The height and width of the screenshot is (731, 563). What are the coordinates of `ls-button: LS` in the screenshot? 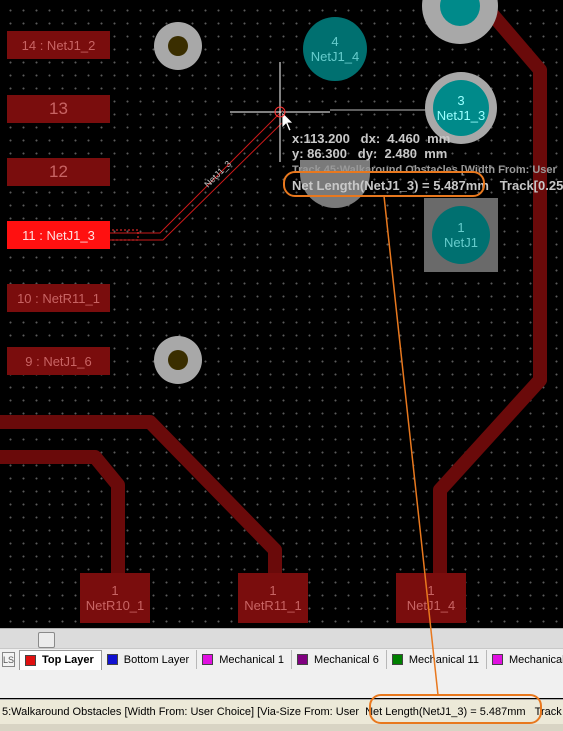 It's located at (9, 659).